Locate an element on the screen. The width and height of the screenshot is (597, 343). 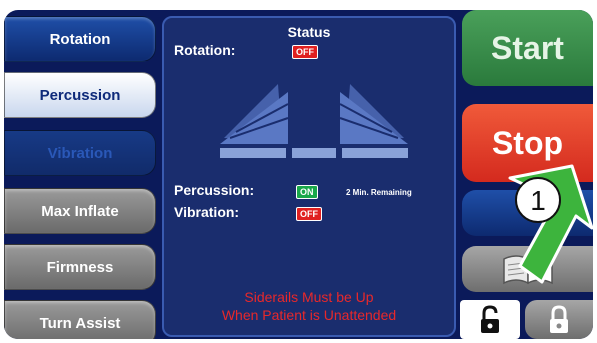
locked-padlock-icon is located at coordinates (559, 318).